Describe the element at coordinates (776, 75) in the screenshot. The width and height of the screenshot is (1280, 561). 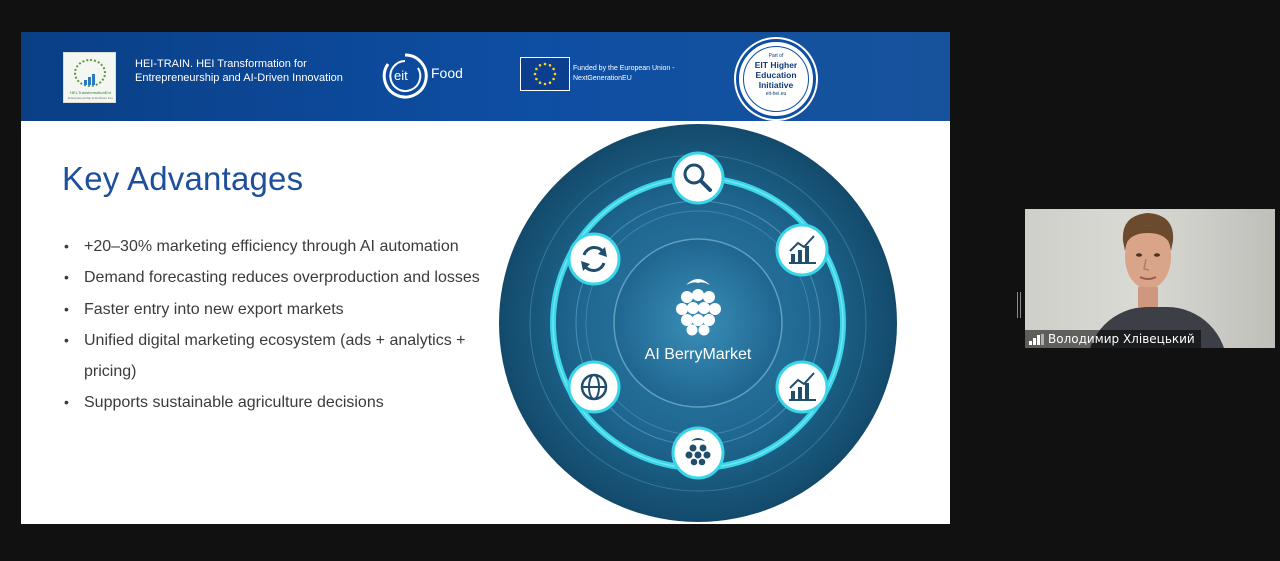
I see `badge-initiative-name: EIT Higher Education Initiative` at that location.